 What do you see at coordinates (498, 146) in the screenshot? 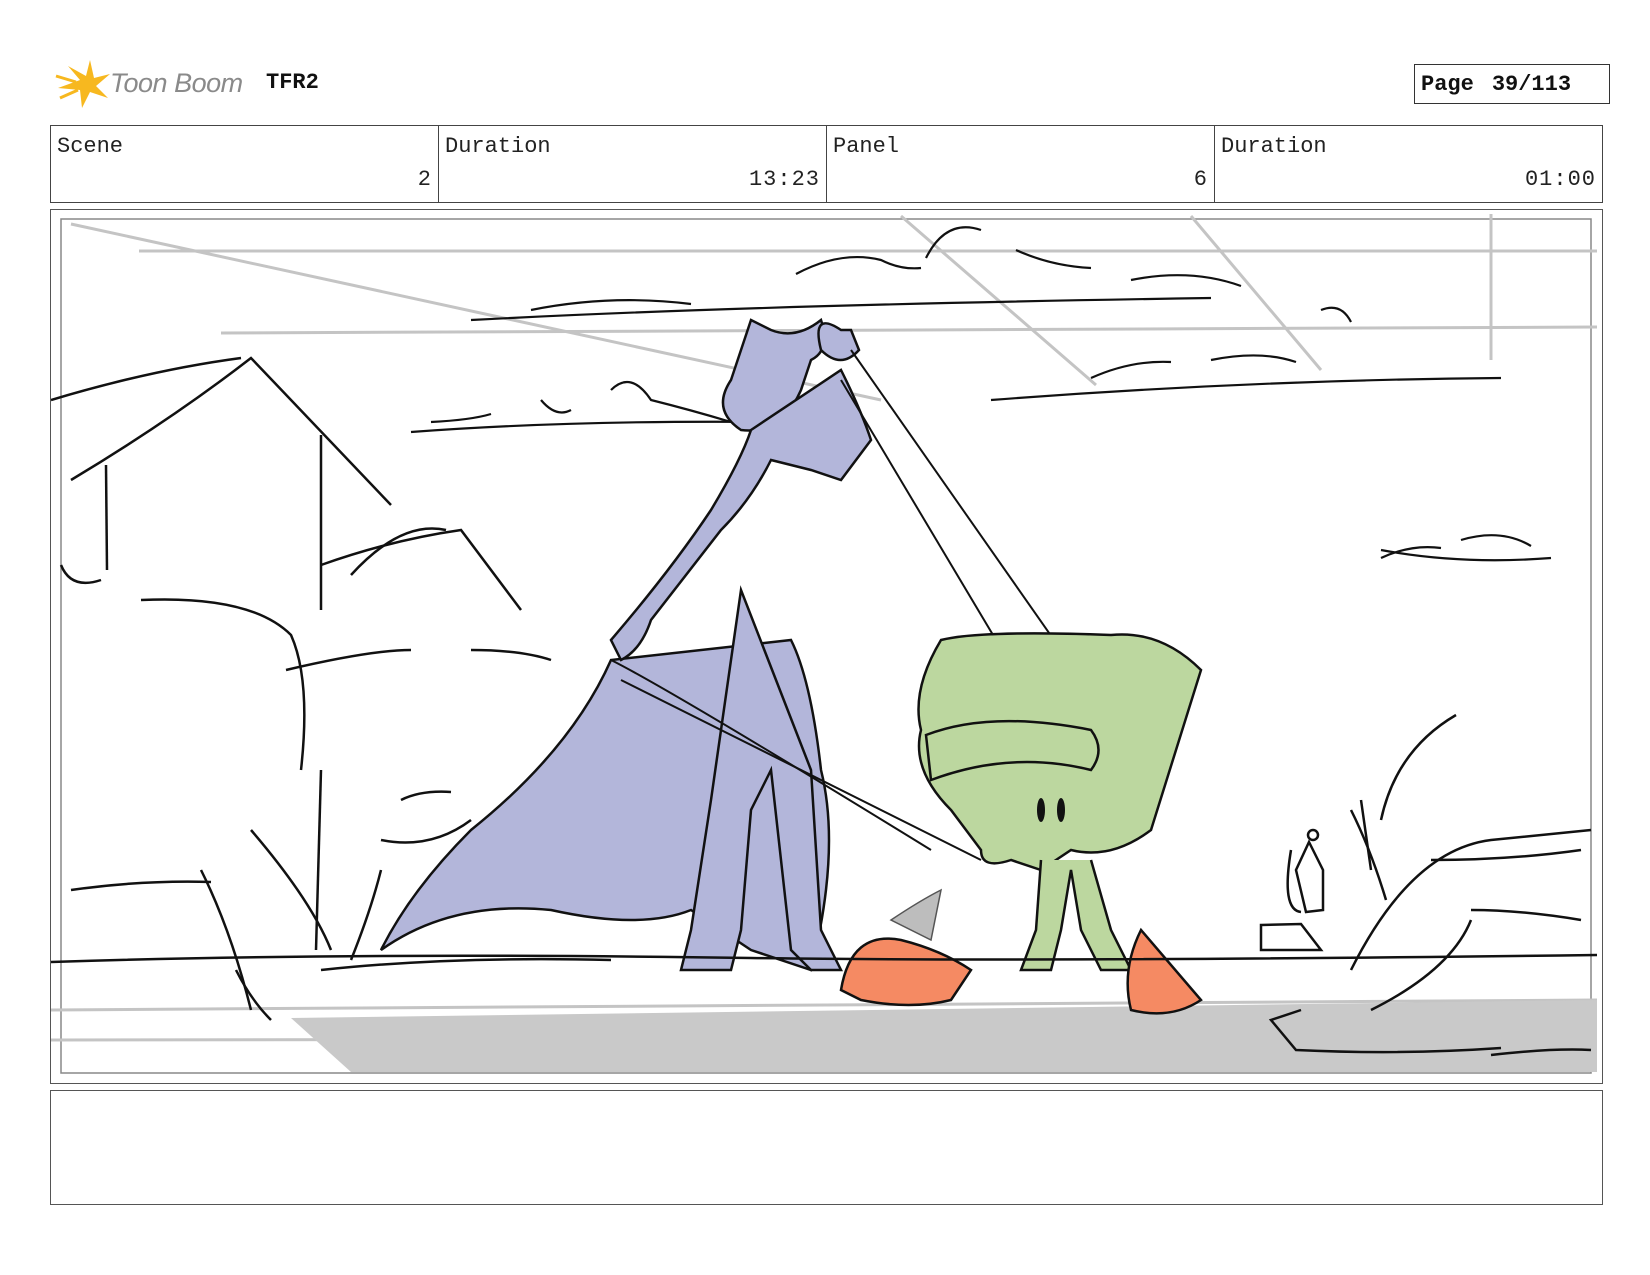
I see `scene-duration-label: Duration` at bounding box center [498, 146].